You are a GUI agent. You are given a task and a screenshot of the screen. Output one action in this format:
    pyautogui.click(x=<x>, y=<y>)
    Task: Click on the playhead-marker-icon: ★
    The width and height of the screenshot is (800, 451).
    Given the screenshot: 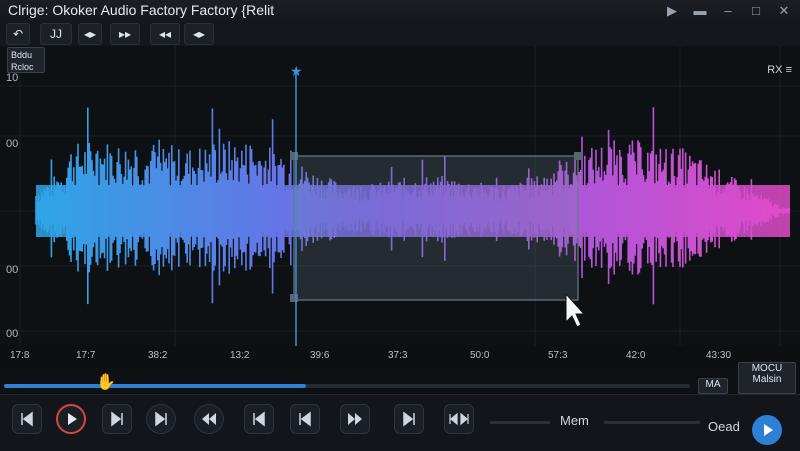 What is the action you would take?
    pyautogui.click(x=296, y=71)
    